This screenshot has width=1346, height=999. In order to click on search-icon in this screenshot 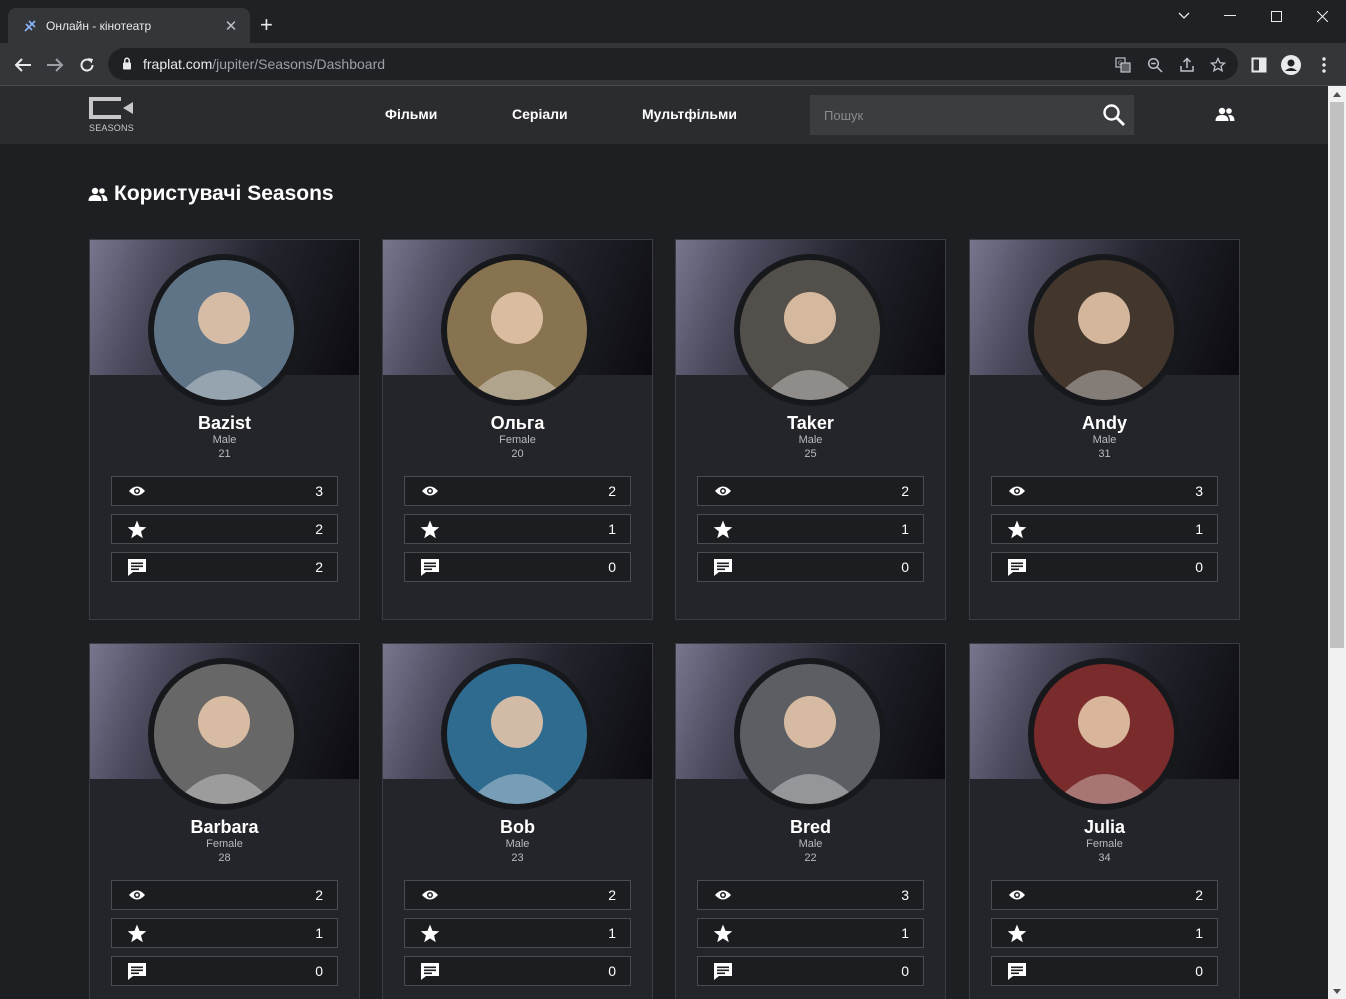, I will do `click(1114, 115)`.